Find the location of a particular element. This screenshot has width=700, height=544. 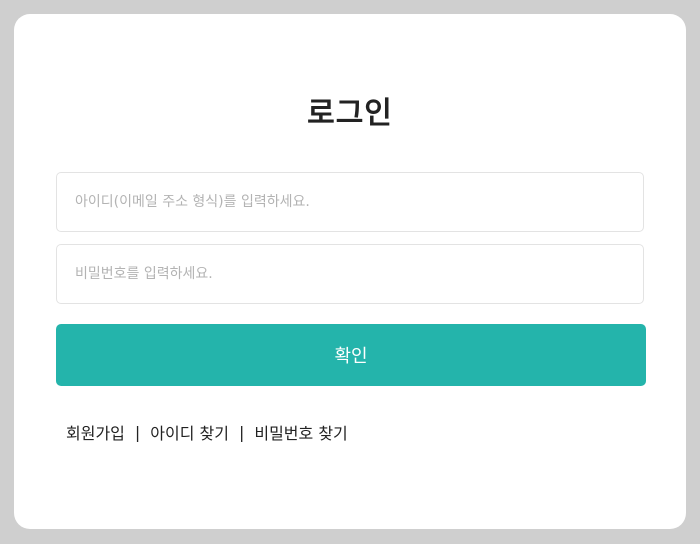

find-password-link: 비밀번호 찾기 is located at coordinates (300, 432).